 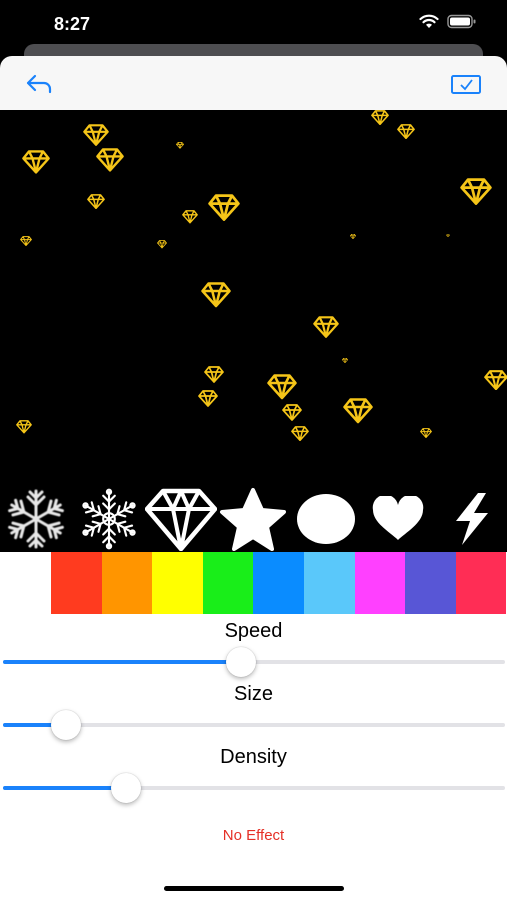 I want to click on nav-bar, so click(x=253, y=83).